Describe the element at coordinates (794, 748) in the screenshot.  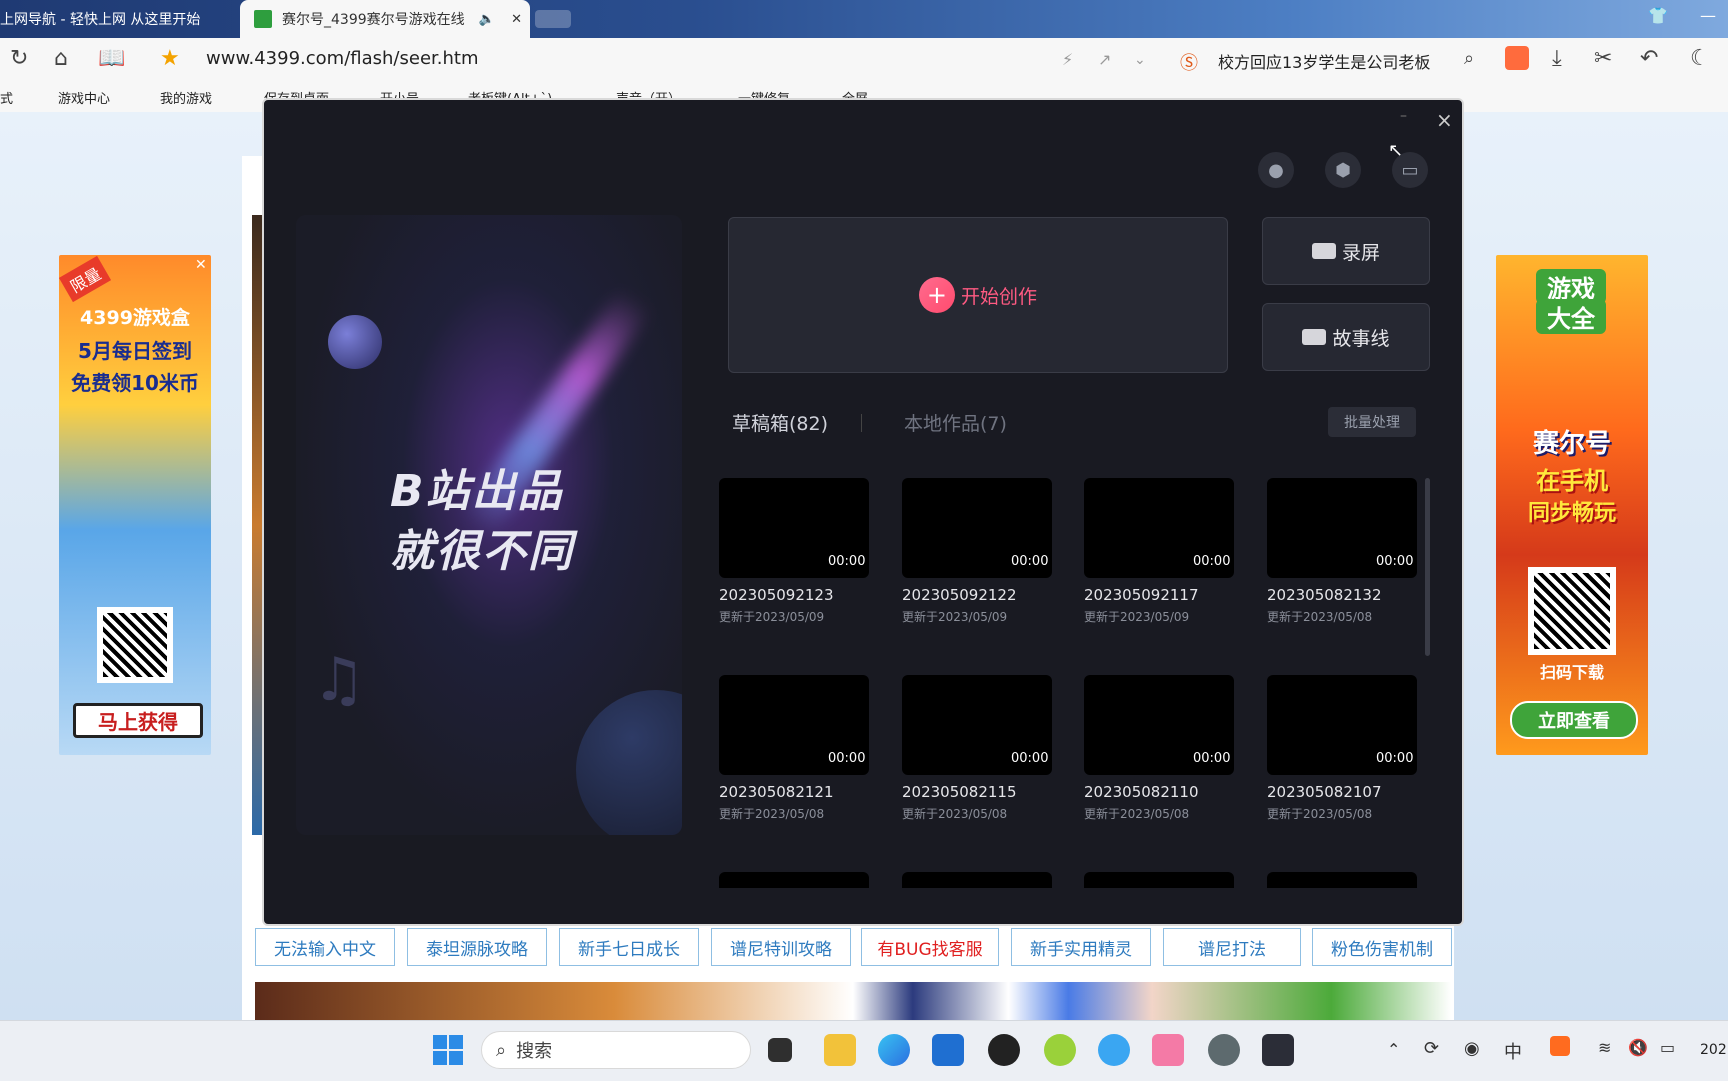
I see `draft-card: 00:00 202305082121 更新于2023/05/08` at that location.